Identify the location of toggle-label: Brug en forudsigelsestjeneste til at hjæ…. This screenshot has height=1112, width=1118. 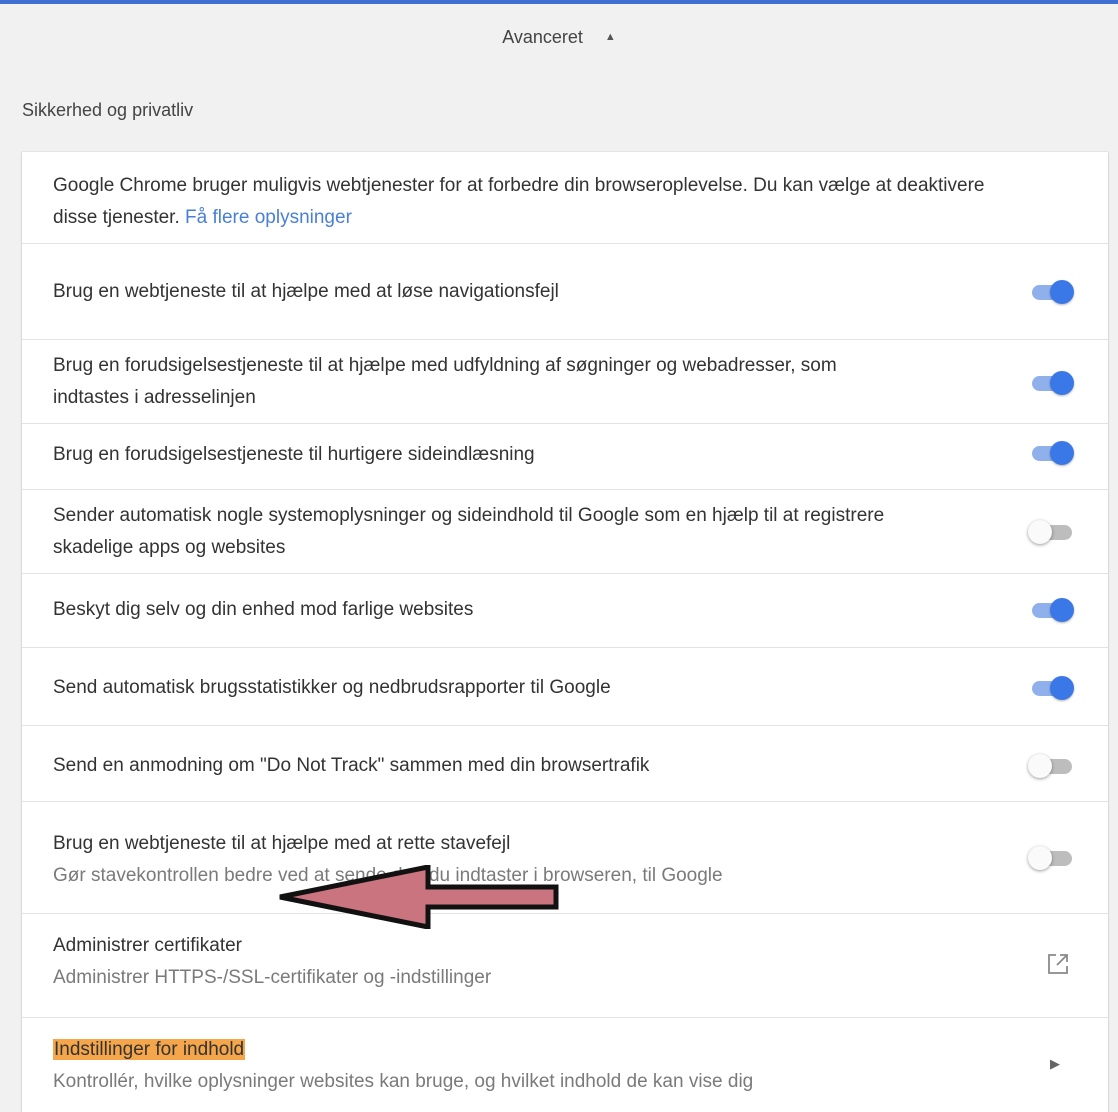
(445, 382).